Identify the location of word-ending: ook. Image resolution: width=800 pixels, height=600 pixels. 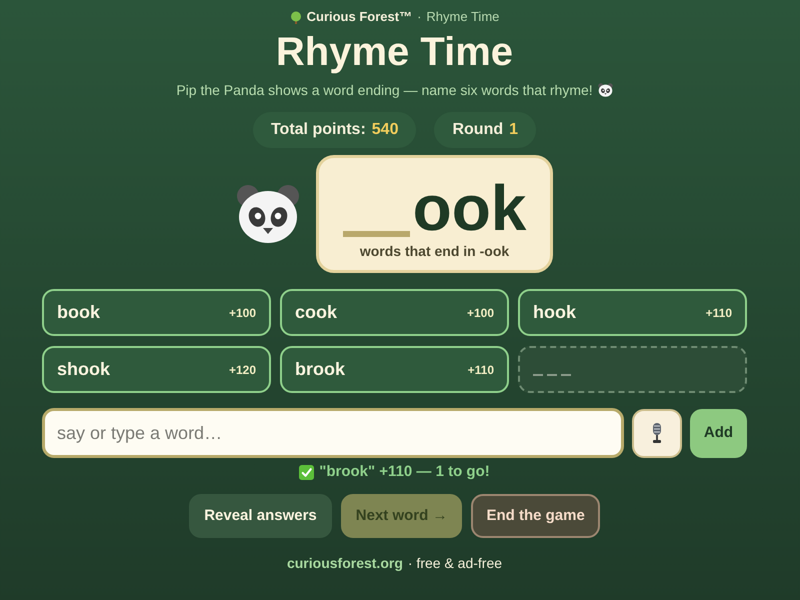
(469, 208).